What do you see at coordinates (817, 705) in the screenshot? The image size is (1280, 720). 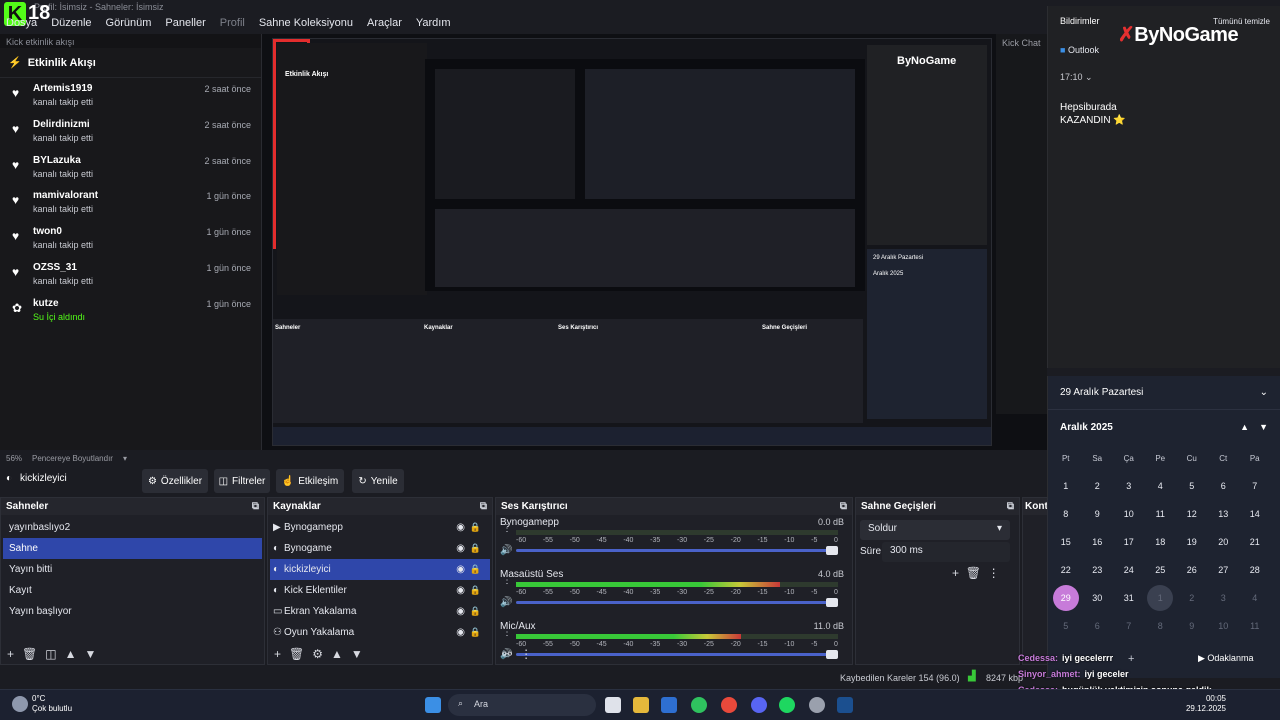 I see `obs-icon` at bounding box center [817, 705].